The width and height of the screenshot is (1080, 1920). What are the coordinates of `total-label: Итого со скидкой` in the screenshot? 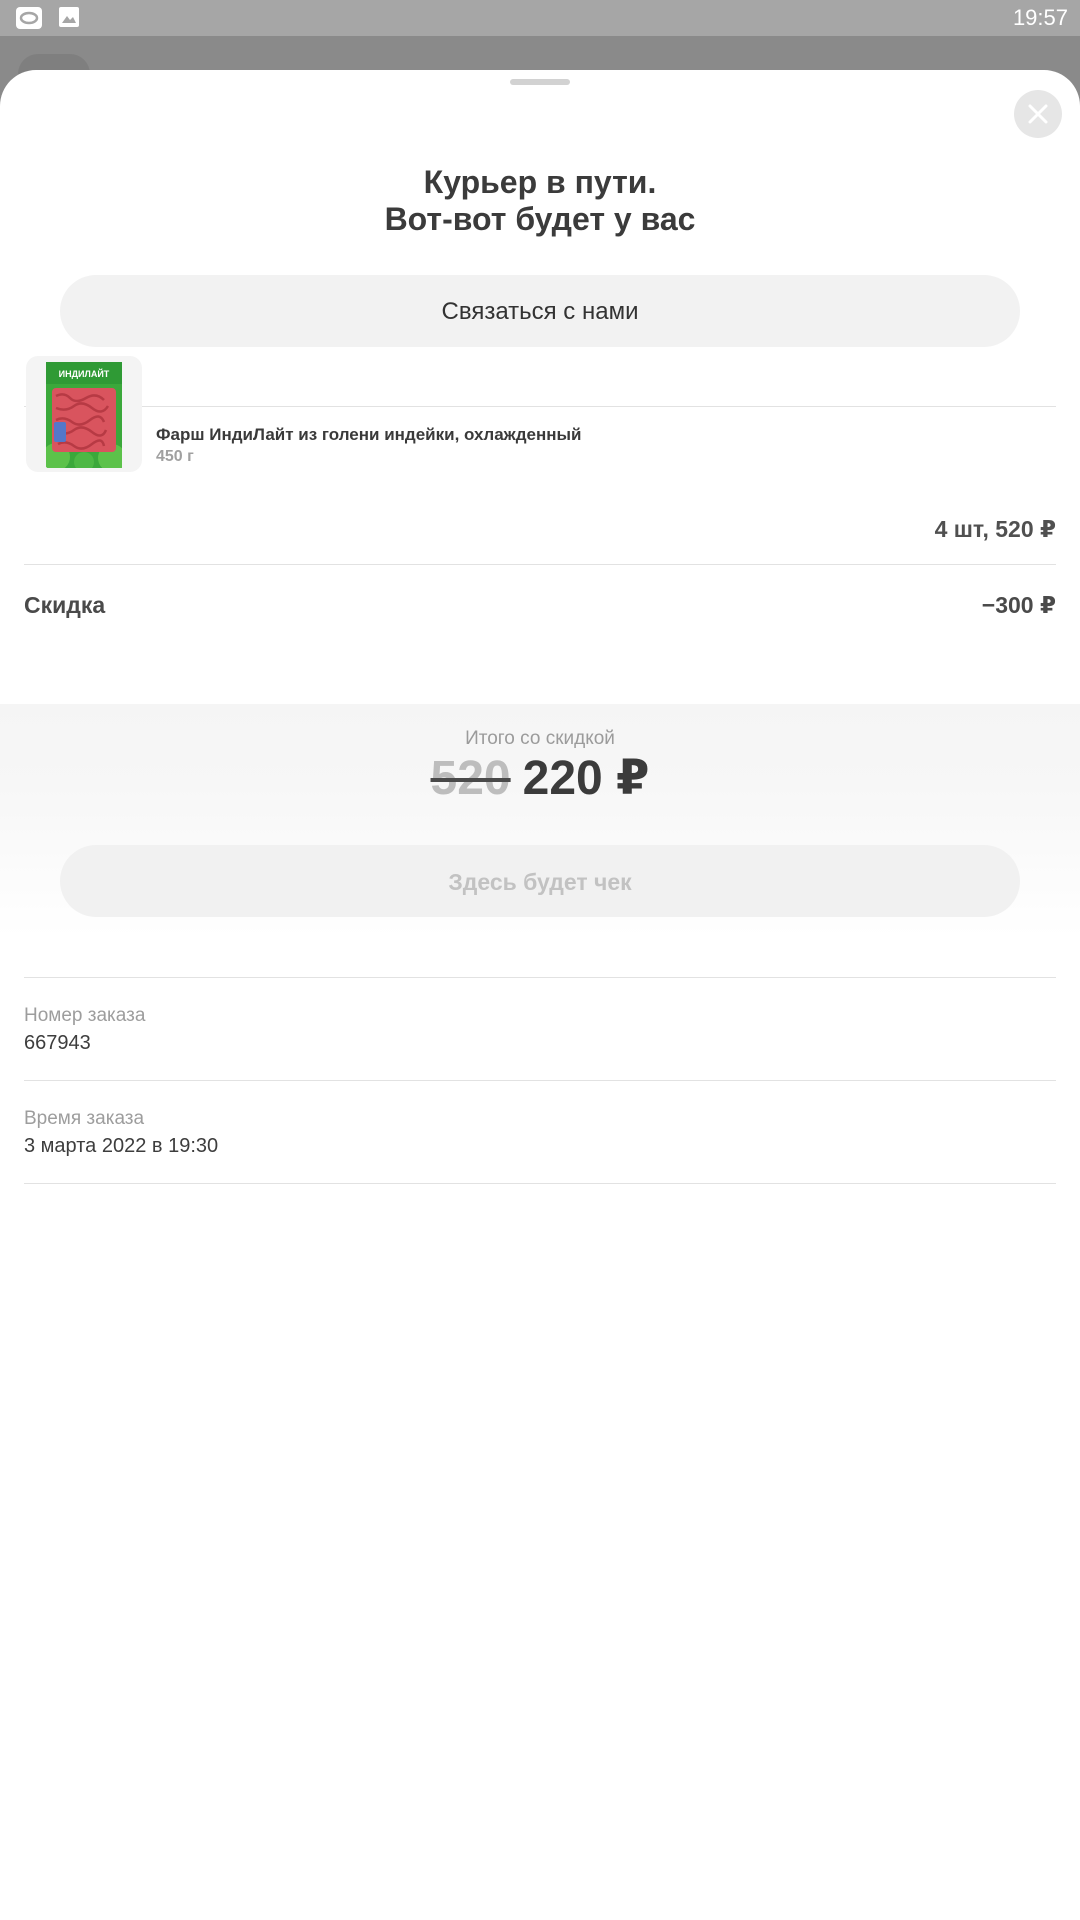 It's located at (540, 738).